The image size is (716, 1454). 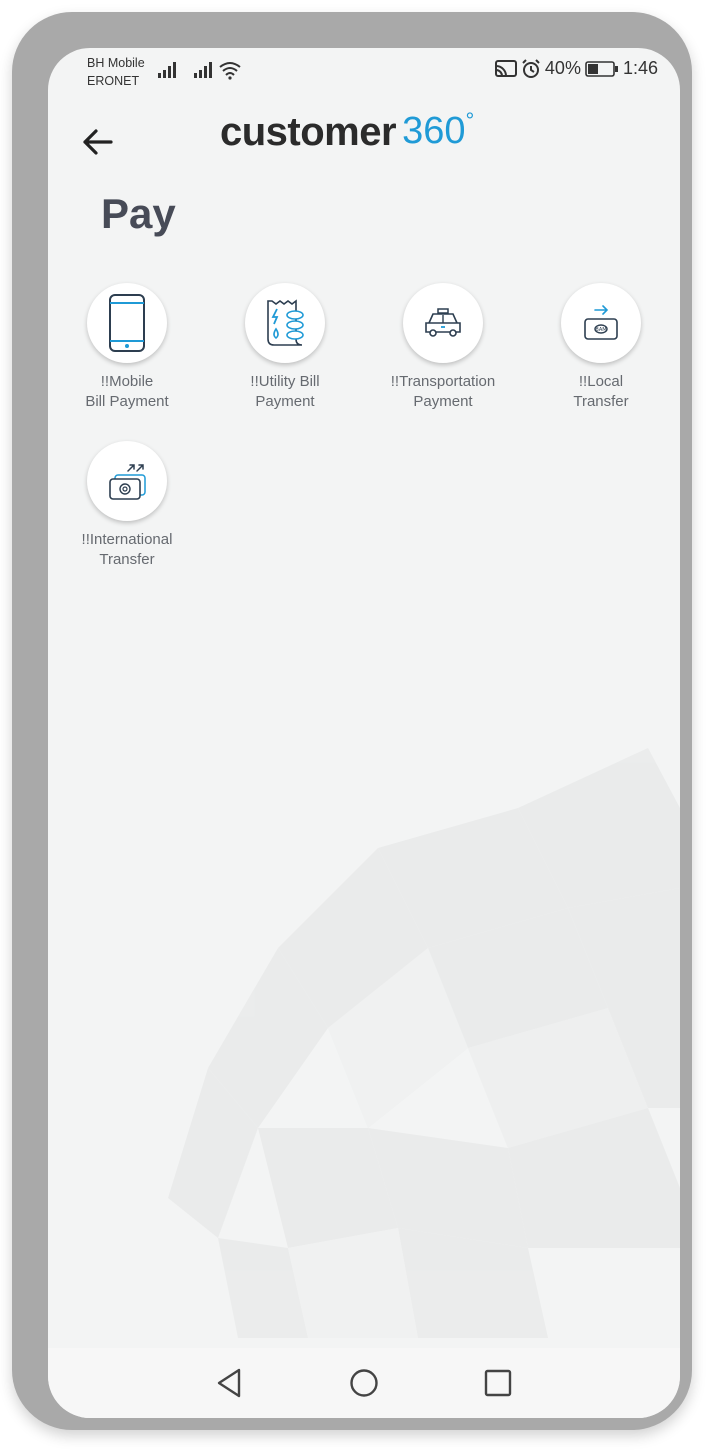 What do you see at coordinates (505, 68) in the screenshot?
I see `cast-icon` at bounding box center [505, 68].